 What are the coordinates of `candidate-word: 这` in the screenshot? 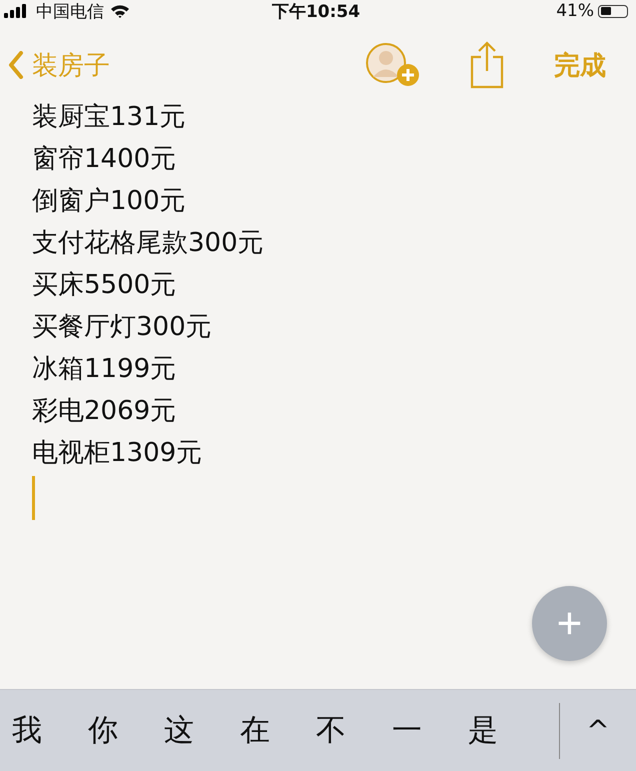 It's located at (179, 730).